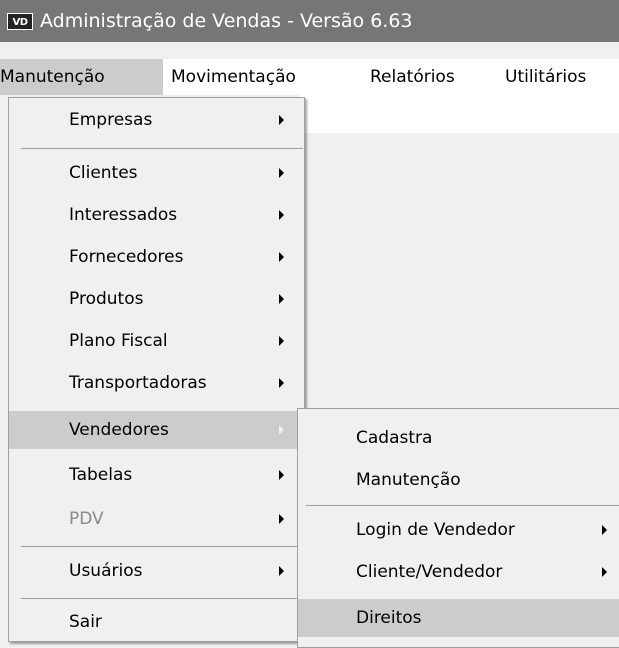 This screenshot has height=648, width=619. I want to click on menu-item-label: Produtos, so click(106, 299).